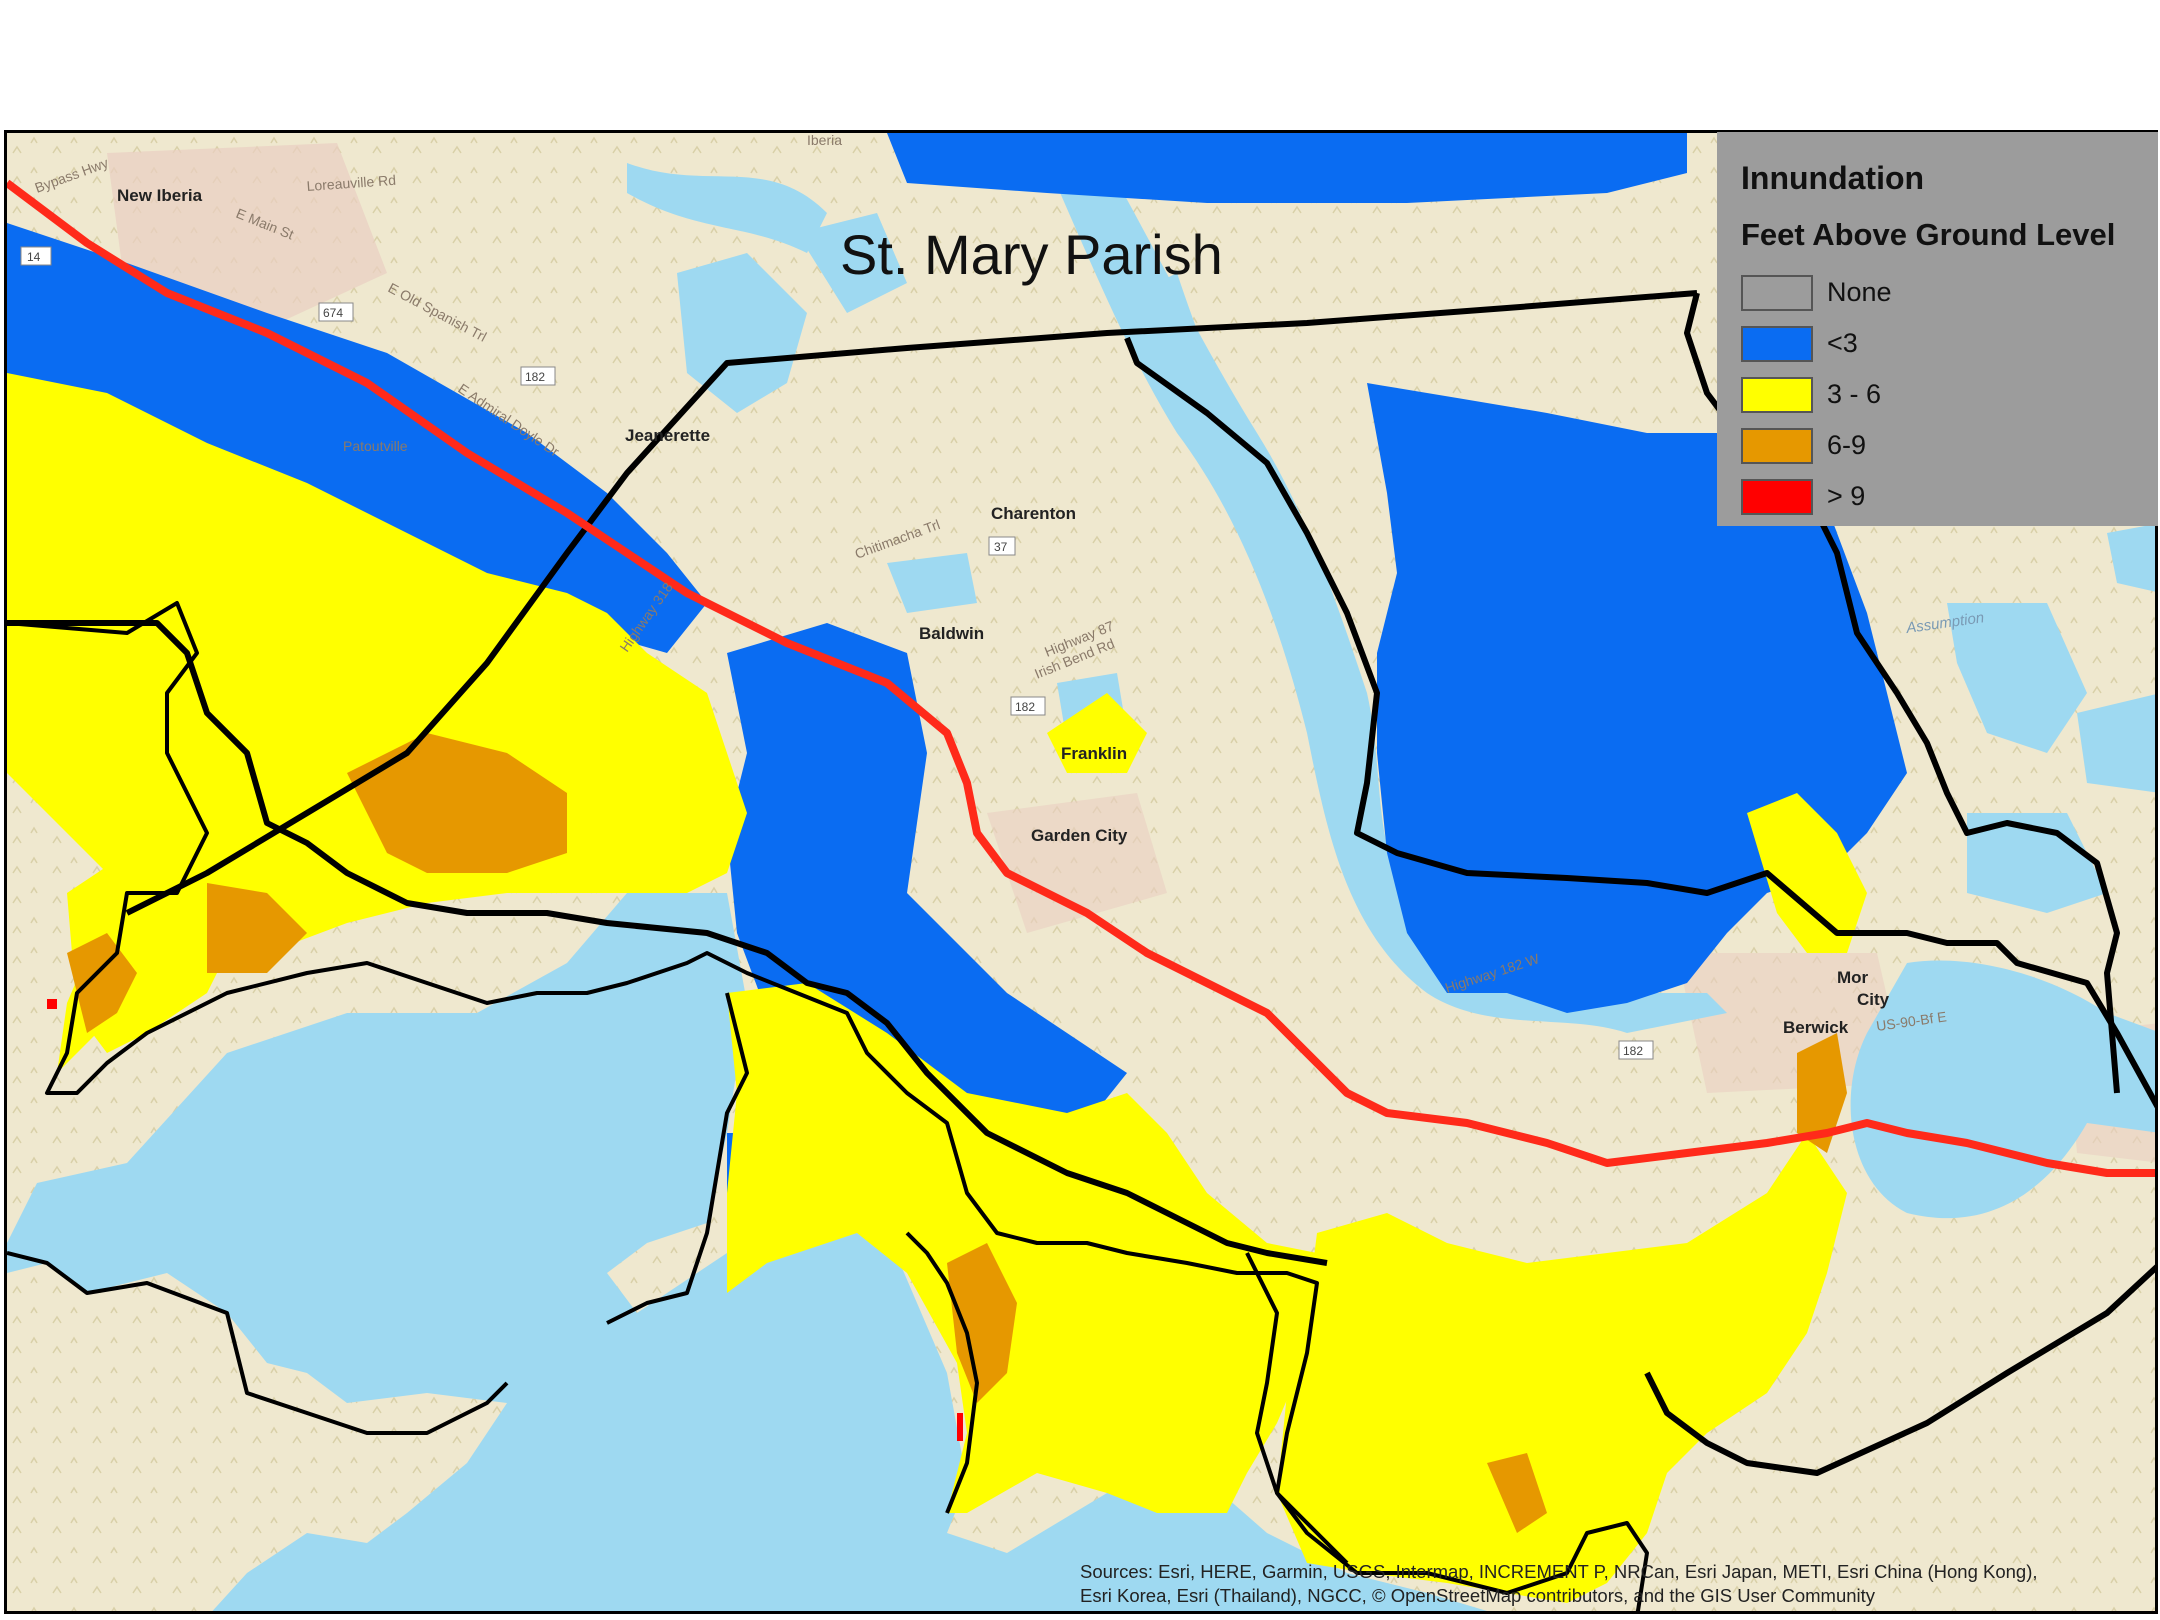 This screenshot has width=2160, height=1620. What do you see at coordinates (1777, 292) in the screenshot?
I see `legend-swatch-none` at bounding box center [1777, 292].